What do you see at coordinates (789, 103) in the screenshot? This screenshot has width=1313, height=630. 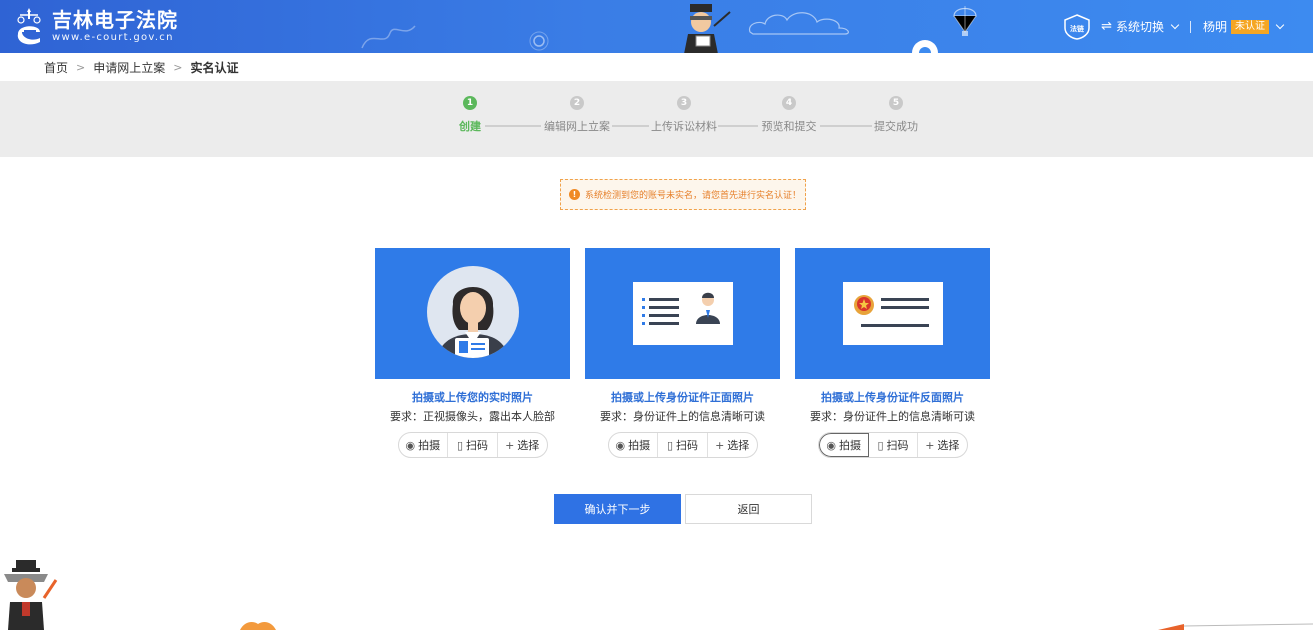 I see `step-number: 4` at bounding box center [789, 103].